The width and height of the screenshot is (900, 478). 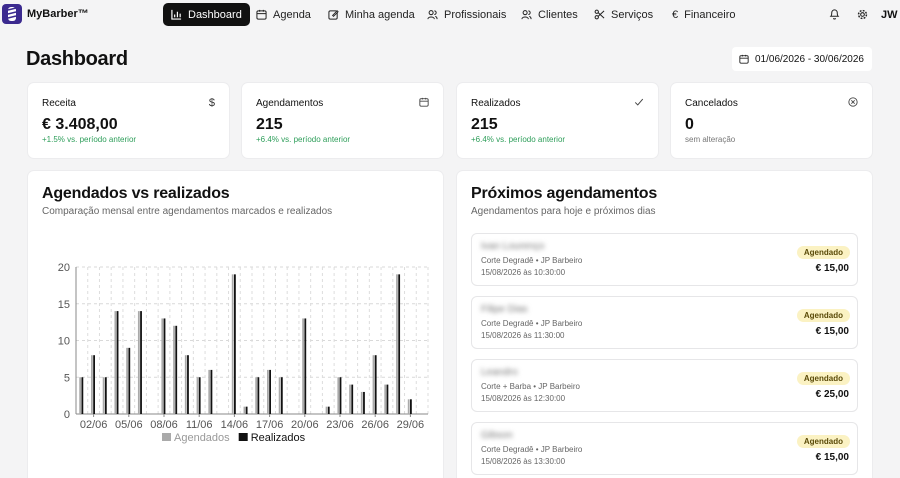 What do you see at coordinates (270, 425) in the screenshot?
I see `x-tick-label: 17/06` at bounding box center [270, 425].